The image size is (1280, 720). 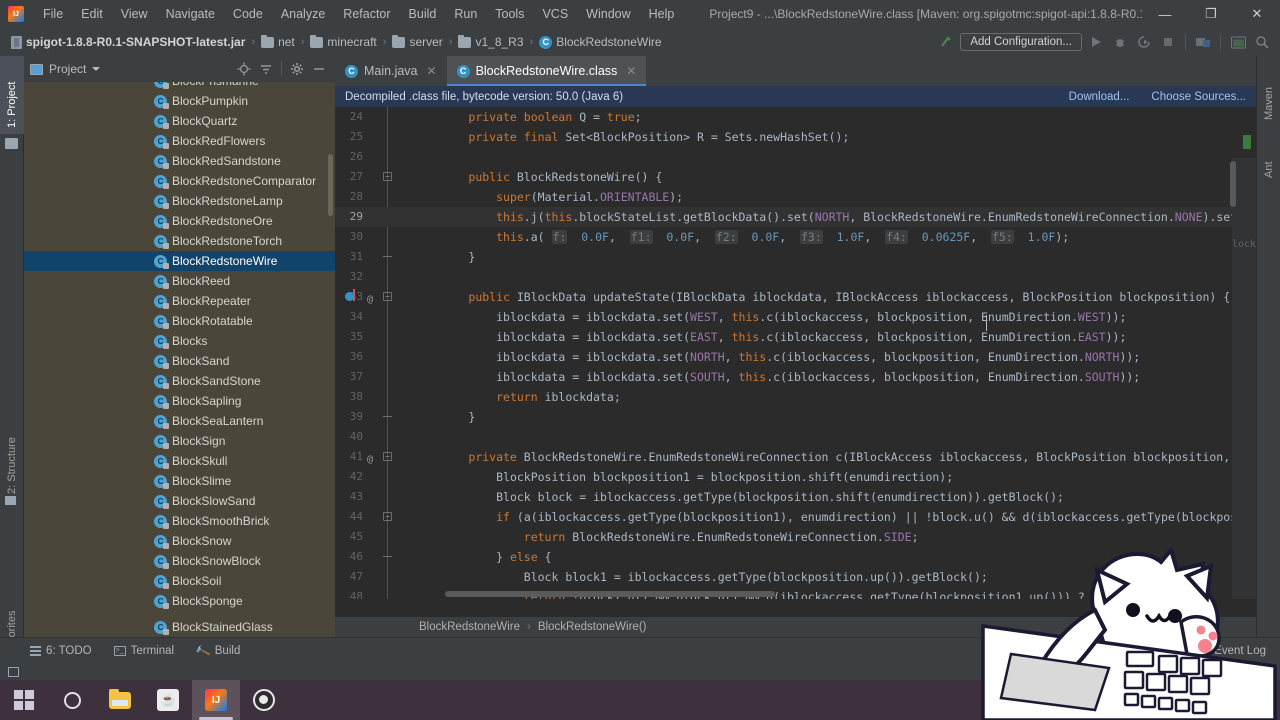 I want to click on menu-navigate: Navigate, so click(x=190, y=14).